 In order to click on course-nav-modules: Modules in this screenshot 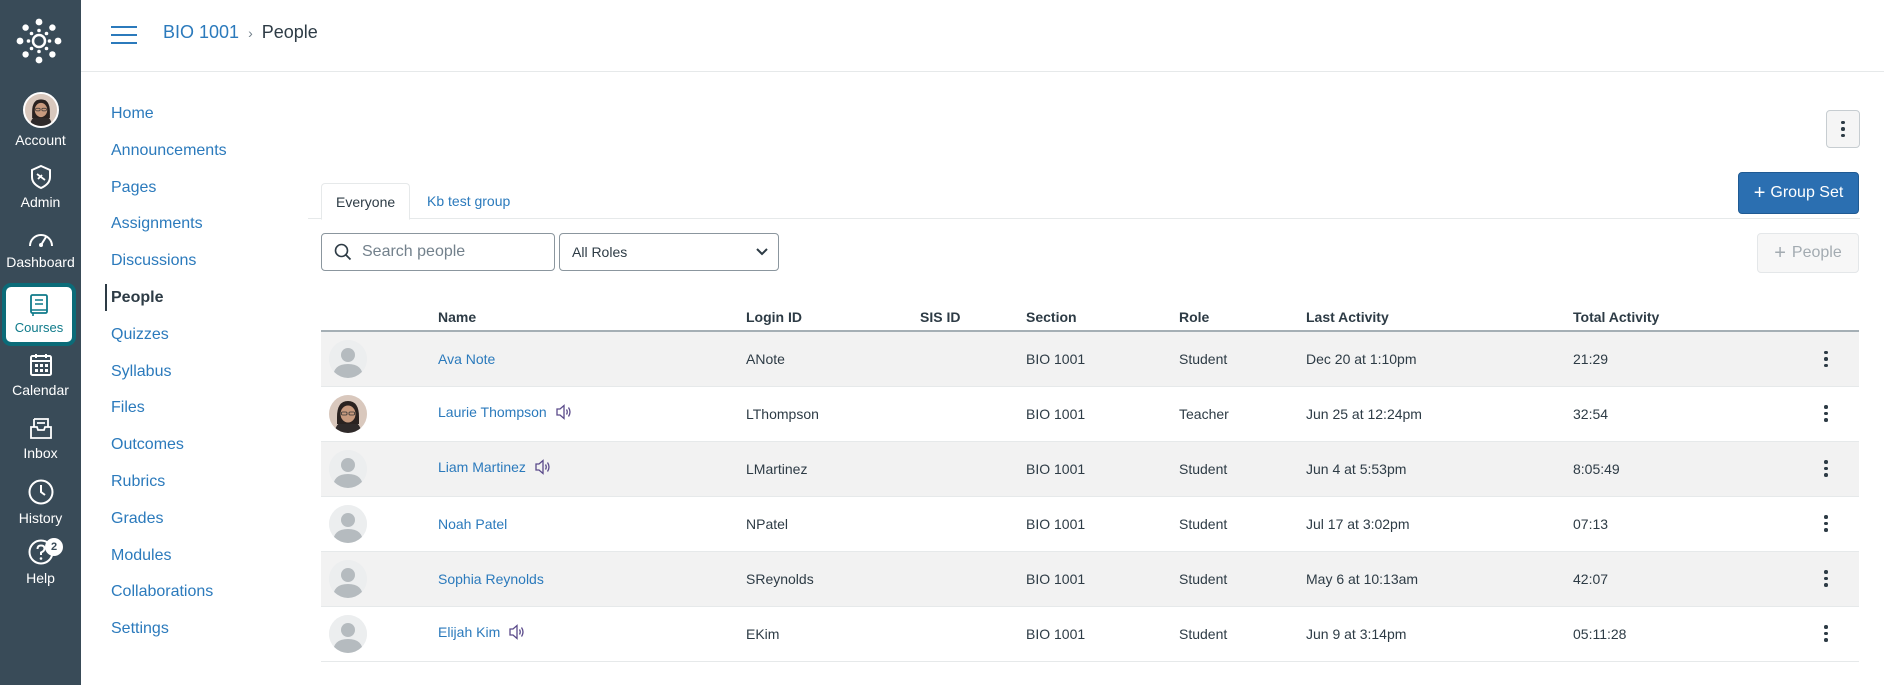, I will do `click(195, 560)`.